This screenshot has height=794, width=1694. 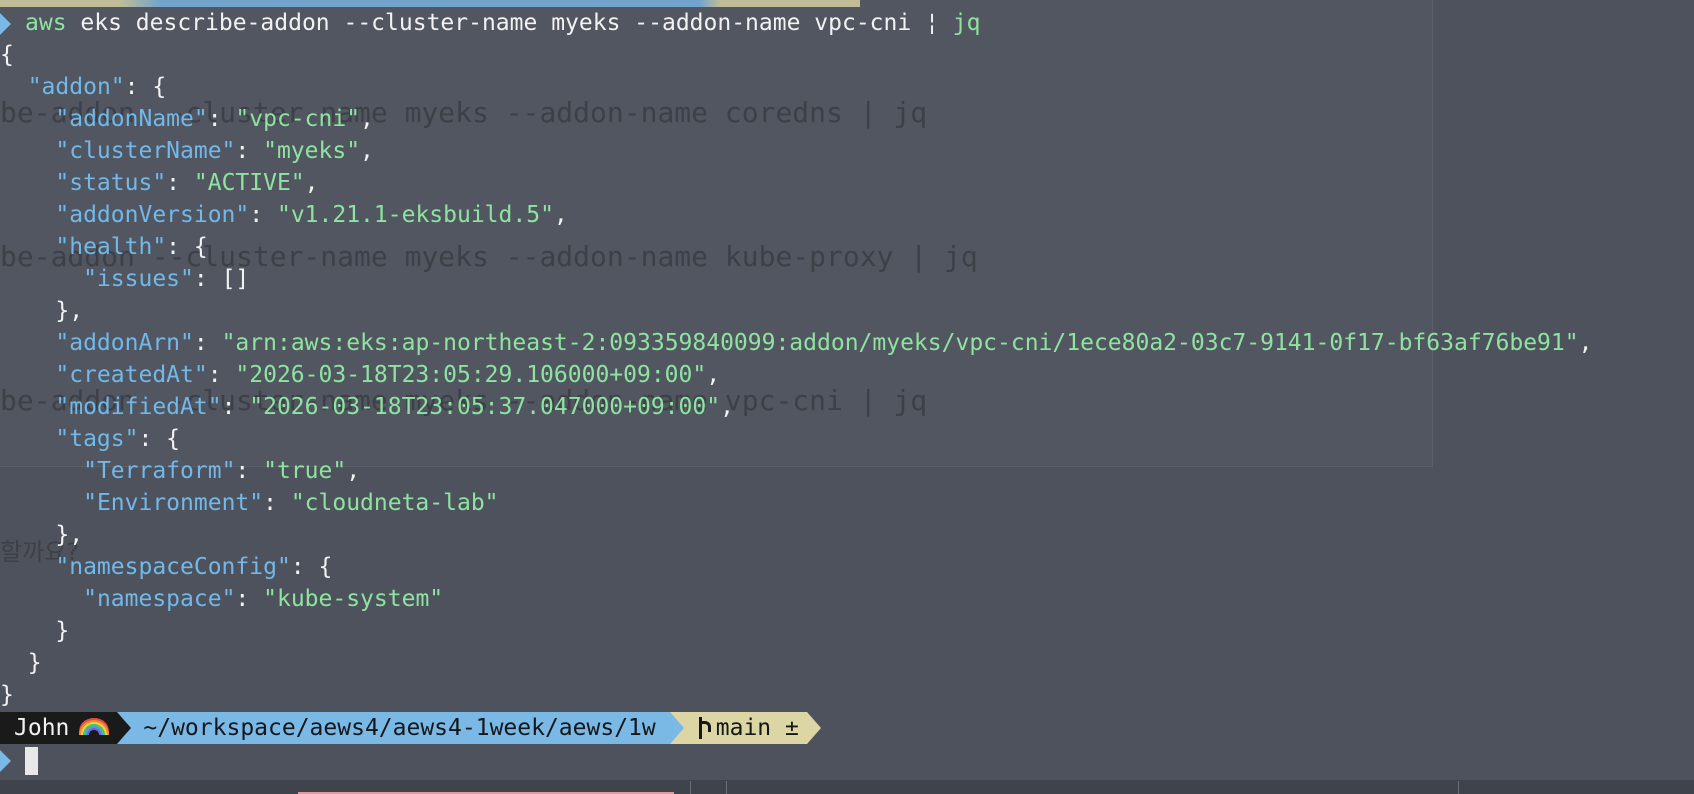 I want to click on json-key: "addonVersion", so click(x=152, y=215).